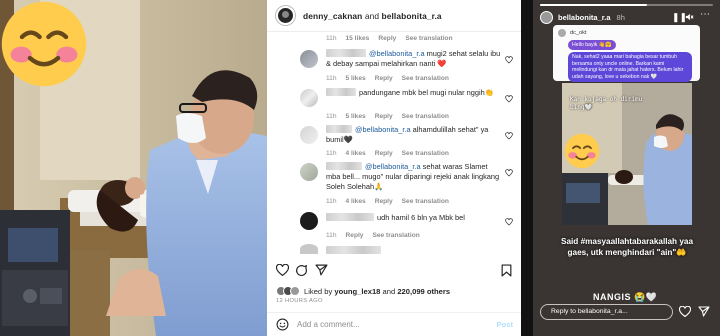  I want to click on comment-meta-row: 11h 15 likes Reply See translation, so click(394, 40).